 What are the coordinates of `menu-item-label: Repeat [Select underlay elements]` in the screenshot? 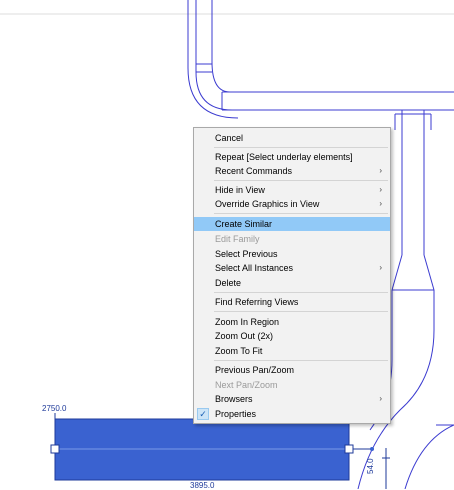 It's located at (284, 157).